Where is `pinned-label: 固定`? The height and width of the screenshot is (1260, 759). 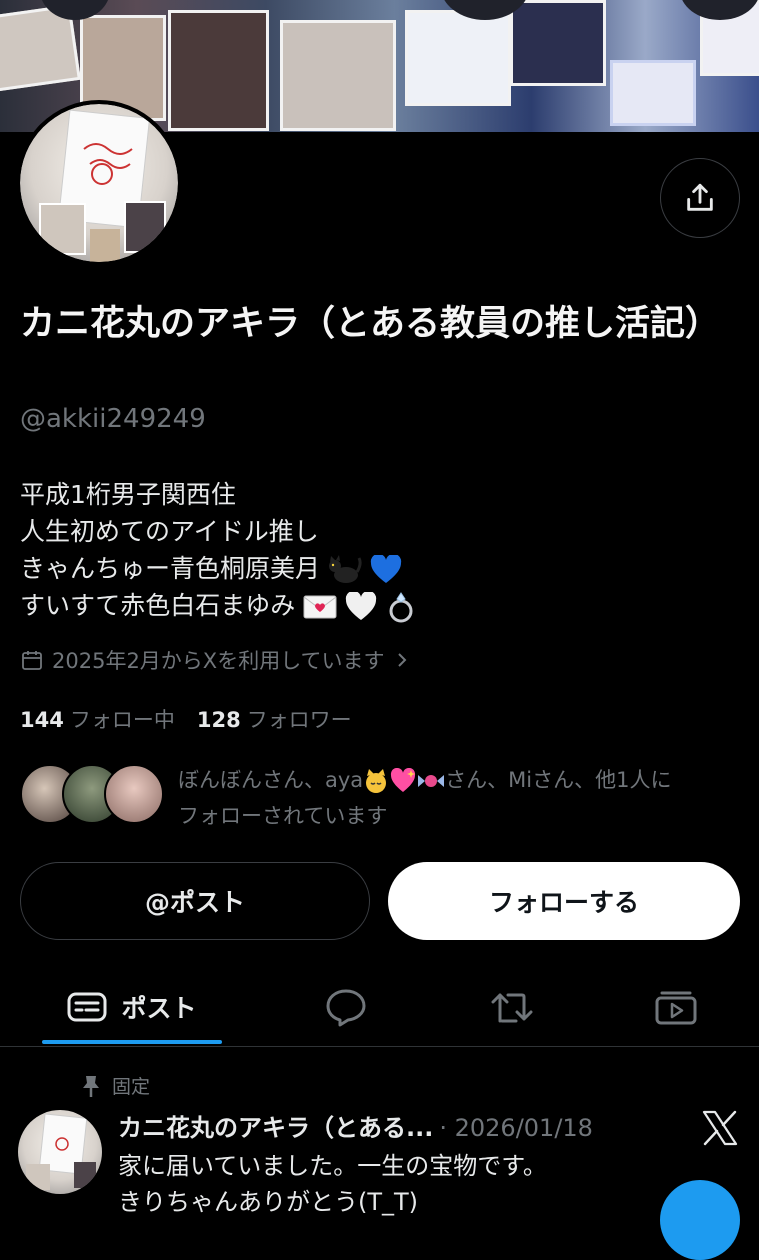 pinned-label: 固定 is located at coordinates (131, 1087).